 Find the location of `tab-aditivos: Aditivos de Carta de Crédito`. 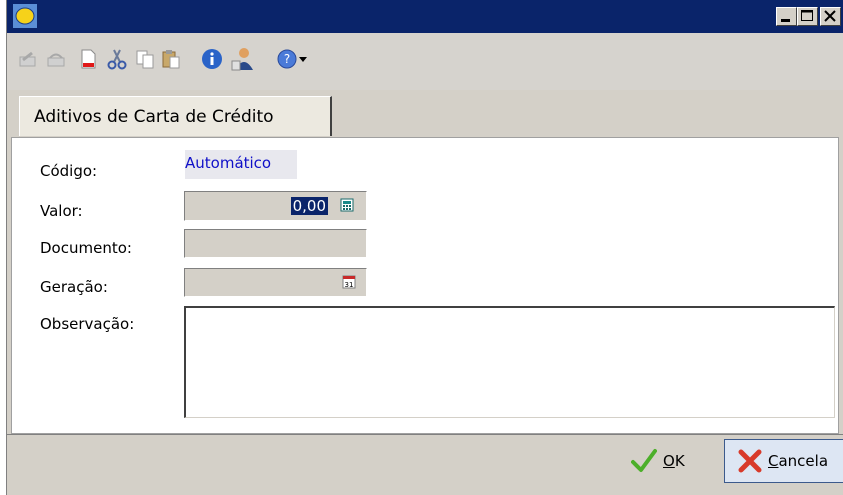

tab-aditivos: Aditivos de Carta de Crédito is located at coordinates (175, 116).